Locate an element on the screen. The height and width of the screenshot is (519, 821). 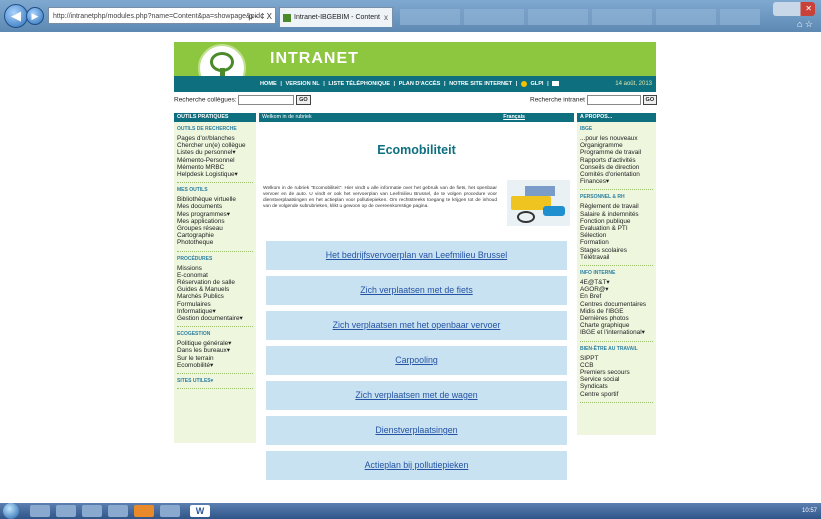
left-section-heading: SITES UTILES▾ is located at coordinates (215, 381).